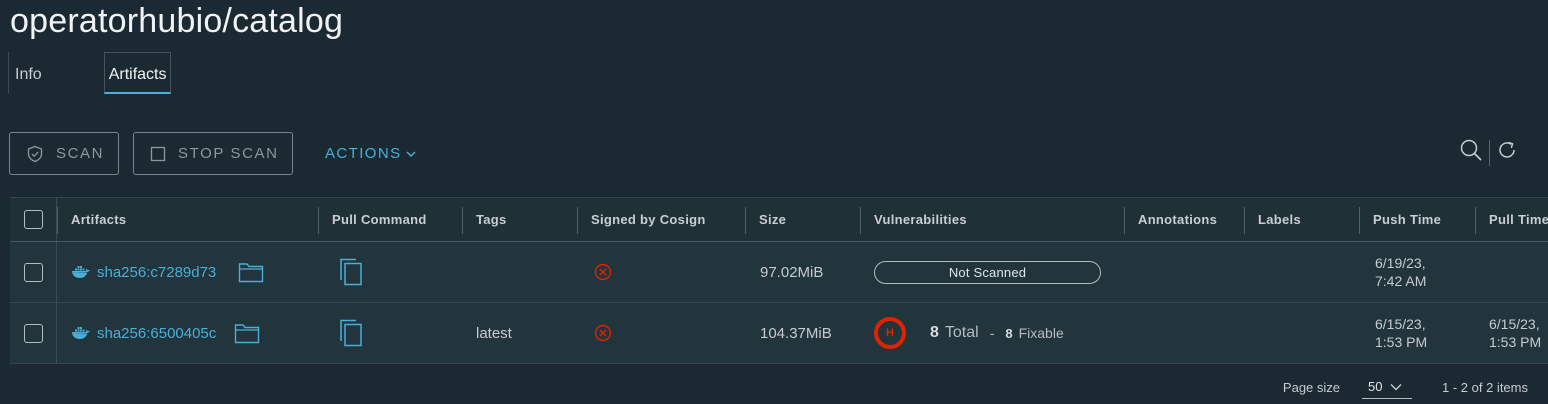 This screenshot has height=404, width=1548. Describe the element at coordinates (187, 219) in the screenshot. I see `column-header-artifacts: Artifacts` at that location.